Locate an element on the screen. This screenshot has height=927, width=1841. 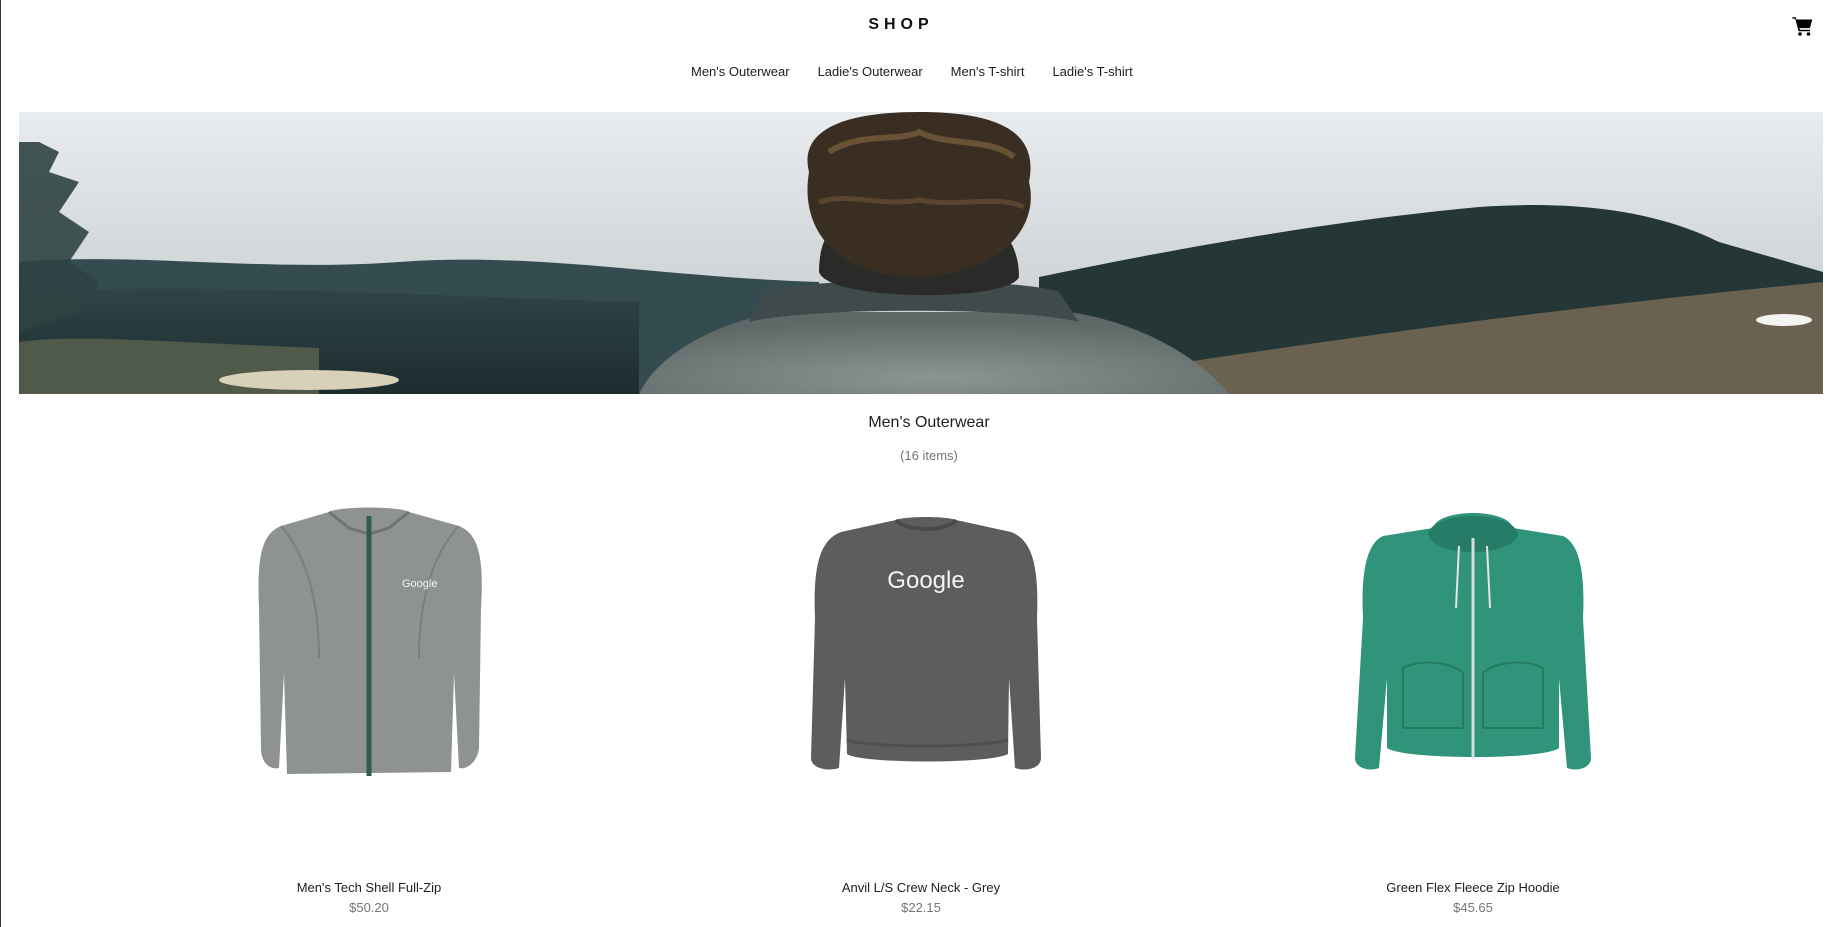
category-title: Men's Outerwear is located at coordinates (929, 422).